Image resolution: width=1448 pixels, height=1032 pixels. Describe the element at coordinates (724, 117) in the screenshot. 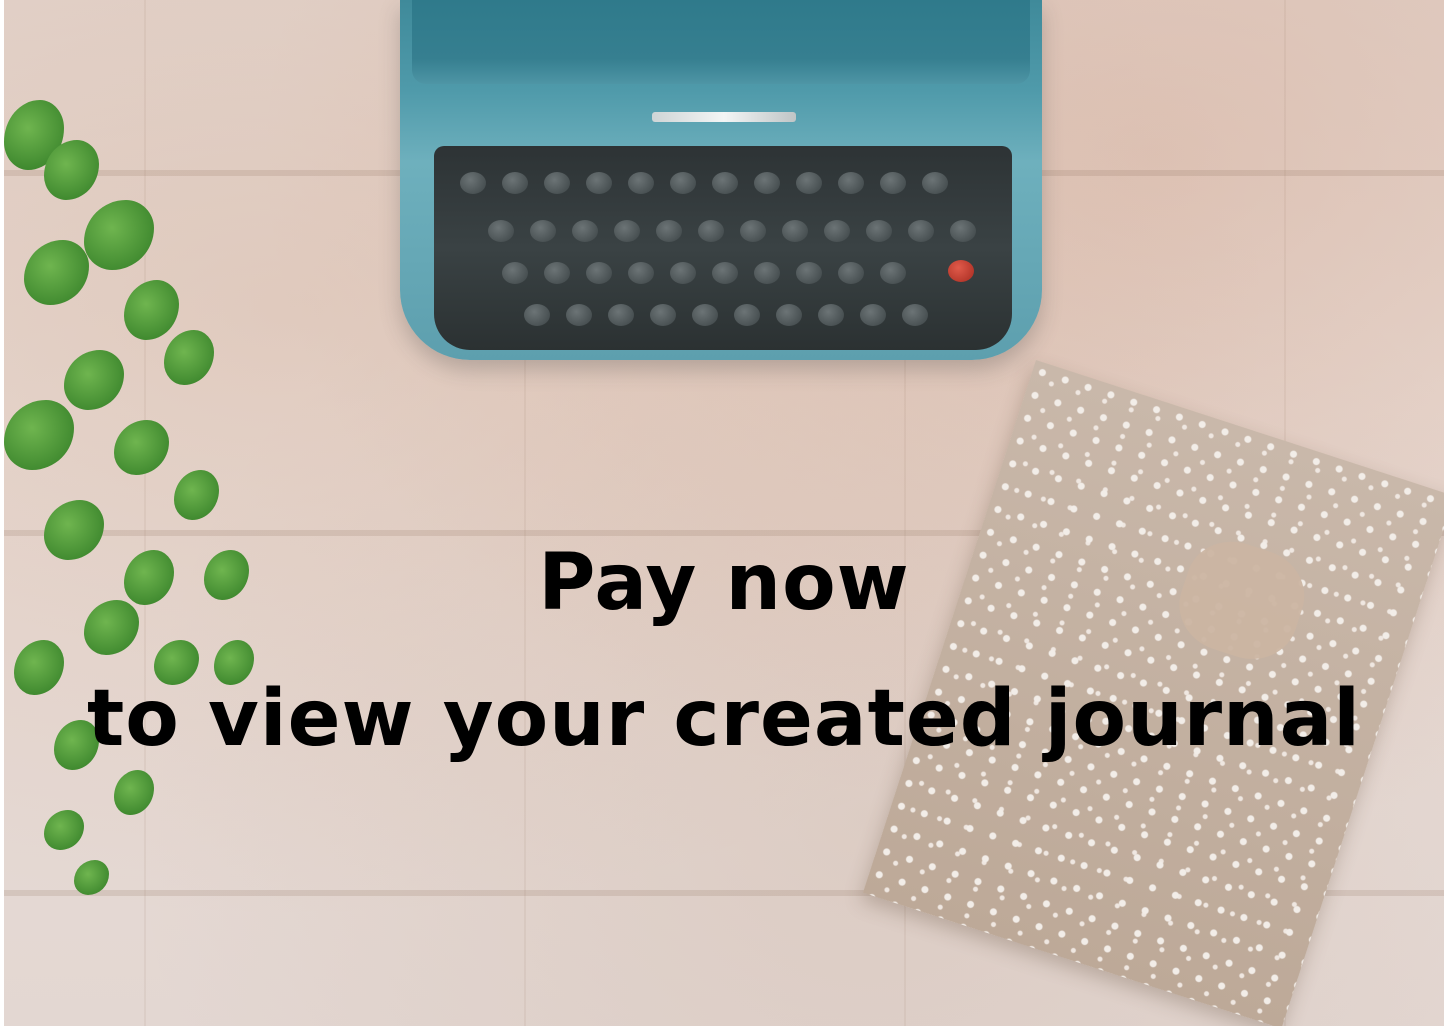

I see `typewriter-badge` at that location.